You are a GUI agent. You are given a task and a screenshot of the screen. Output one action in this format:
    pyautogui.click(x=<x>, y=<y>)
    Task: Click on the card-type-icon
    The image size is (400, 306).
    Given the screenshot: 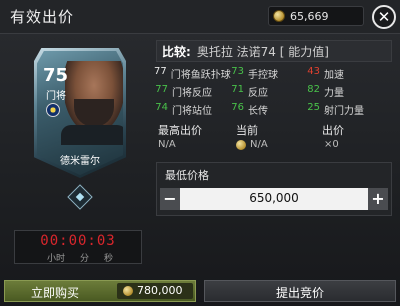 What is the action you would take?
    pyautogui.click(x=80, y=197)
    